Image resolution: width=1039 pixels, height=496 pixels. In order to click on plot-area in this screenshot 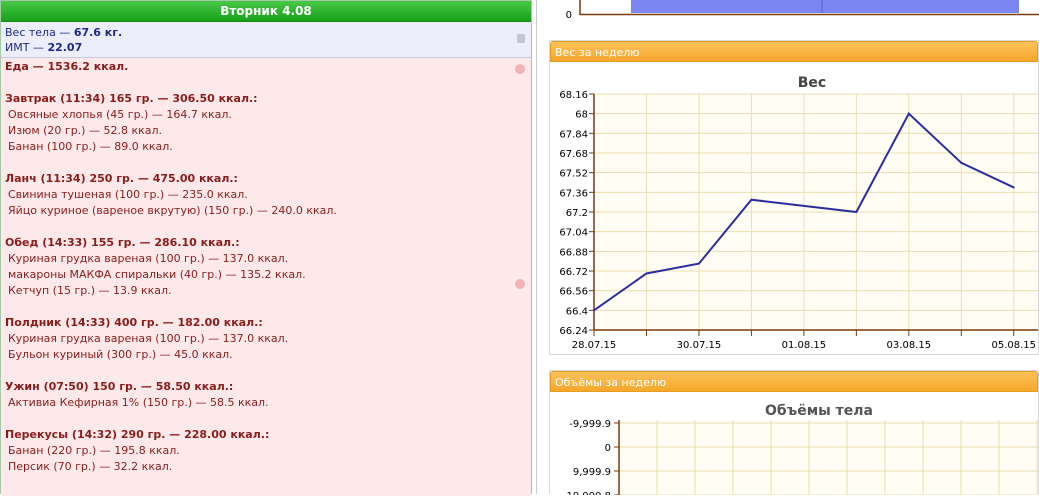, I will do `click(828, 457)`.